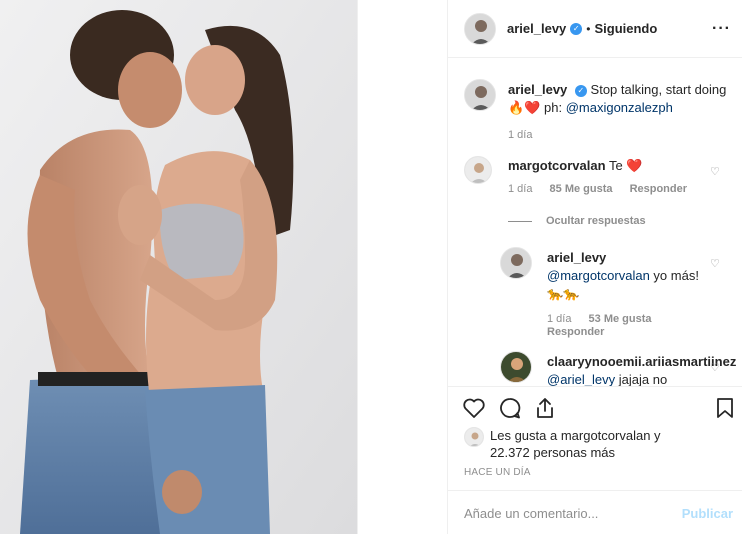  Describe the element at coordinates (581, 379) in the screenshot. I see `reply-mention-link: @ariel_levy` at that location.